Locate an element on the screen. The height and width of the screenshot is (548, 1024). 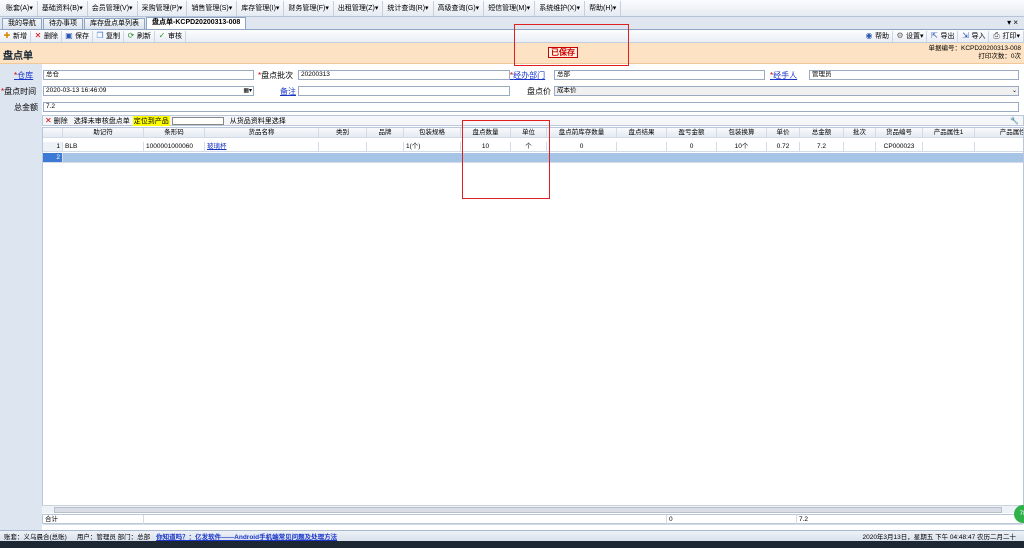
header-cell: 产品属性2 is located at coordinates (999, 133).